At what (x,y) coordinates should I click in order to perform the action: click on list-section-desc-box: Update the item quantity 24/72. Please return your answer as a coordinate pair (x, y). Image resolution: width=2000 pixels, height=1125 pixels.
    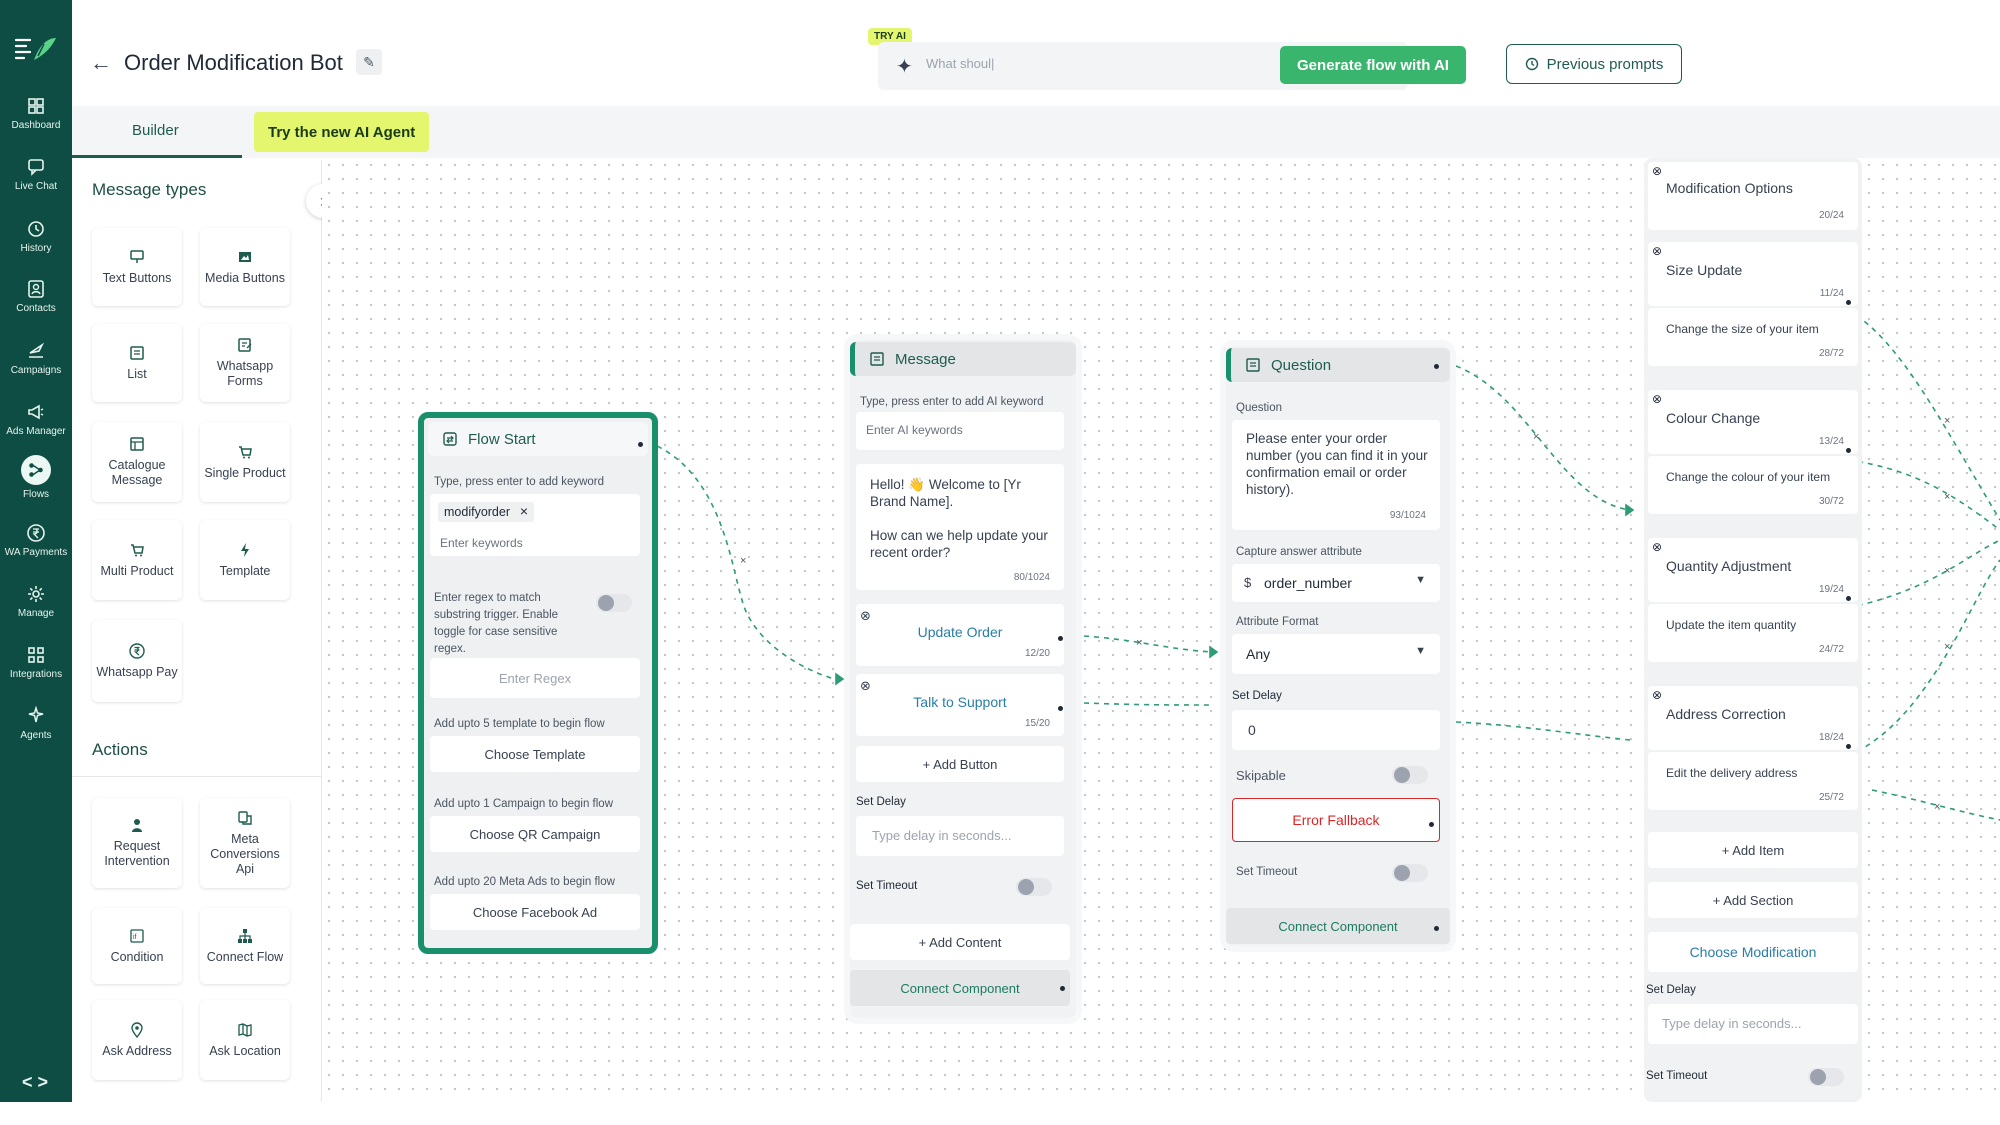
    Looking at the image, I should click on (1753, 633).